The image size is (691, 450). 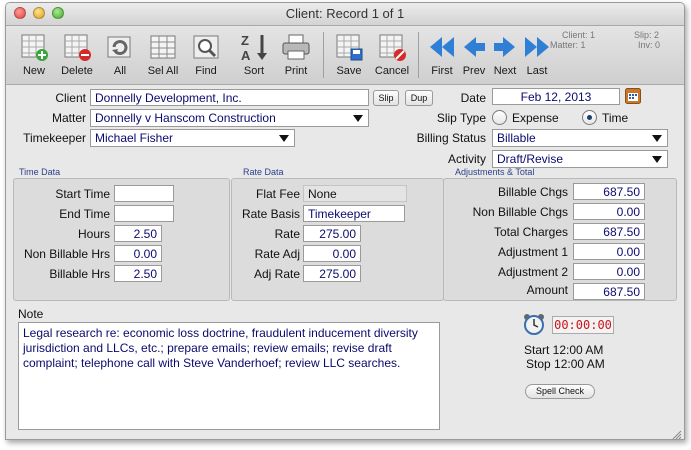 I want to click on billable-hrs-label: Billable Hrs, so click(x=79, y=274).